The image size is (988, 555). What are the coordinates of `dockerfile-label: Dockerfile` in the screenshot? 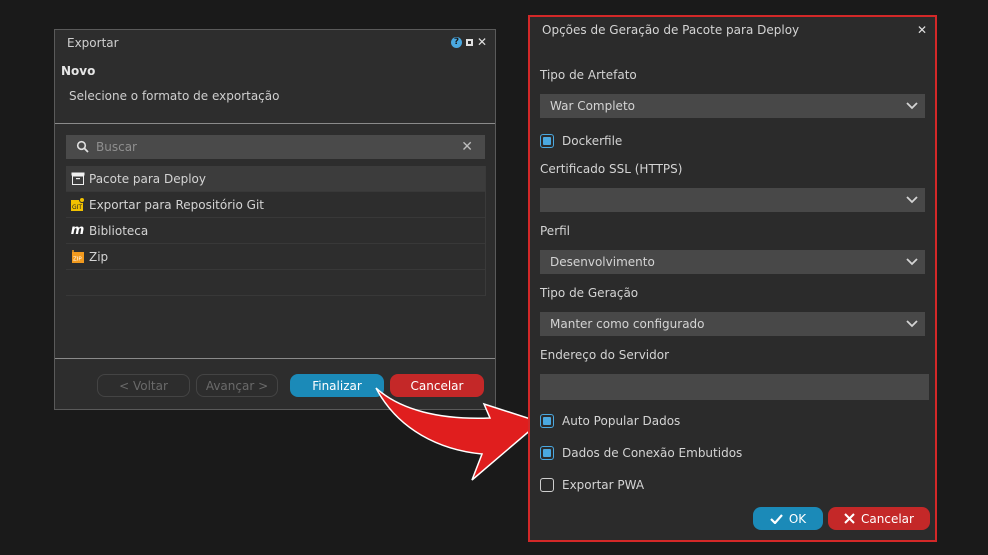 It's located at (592, 141).